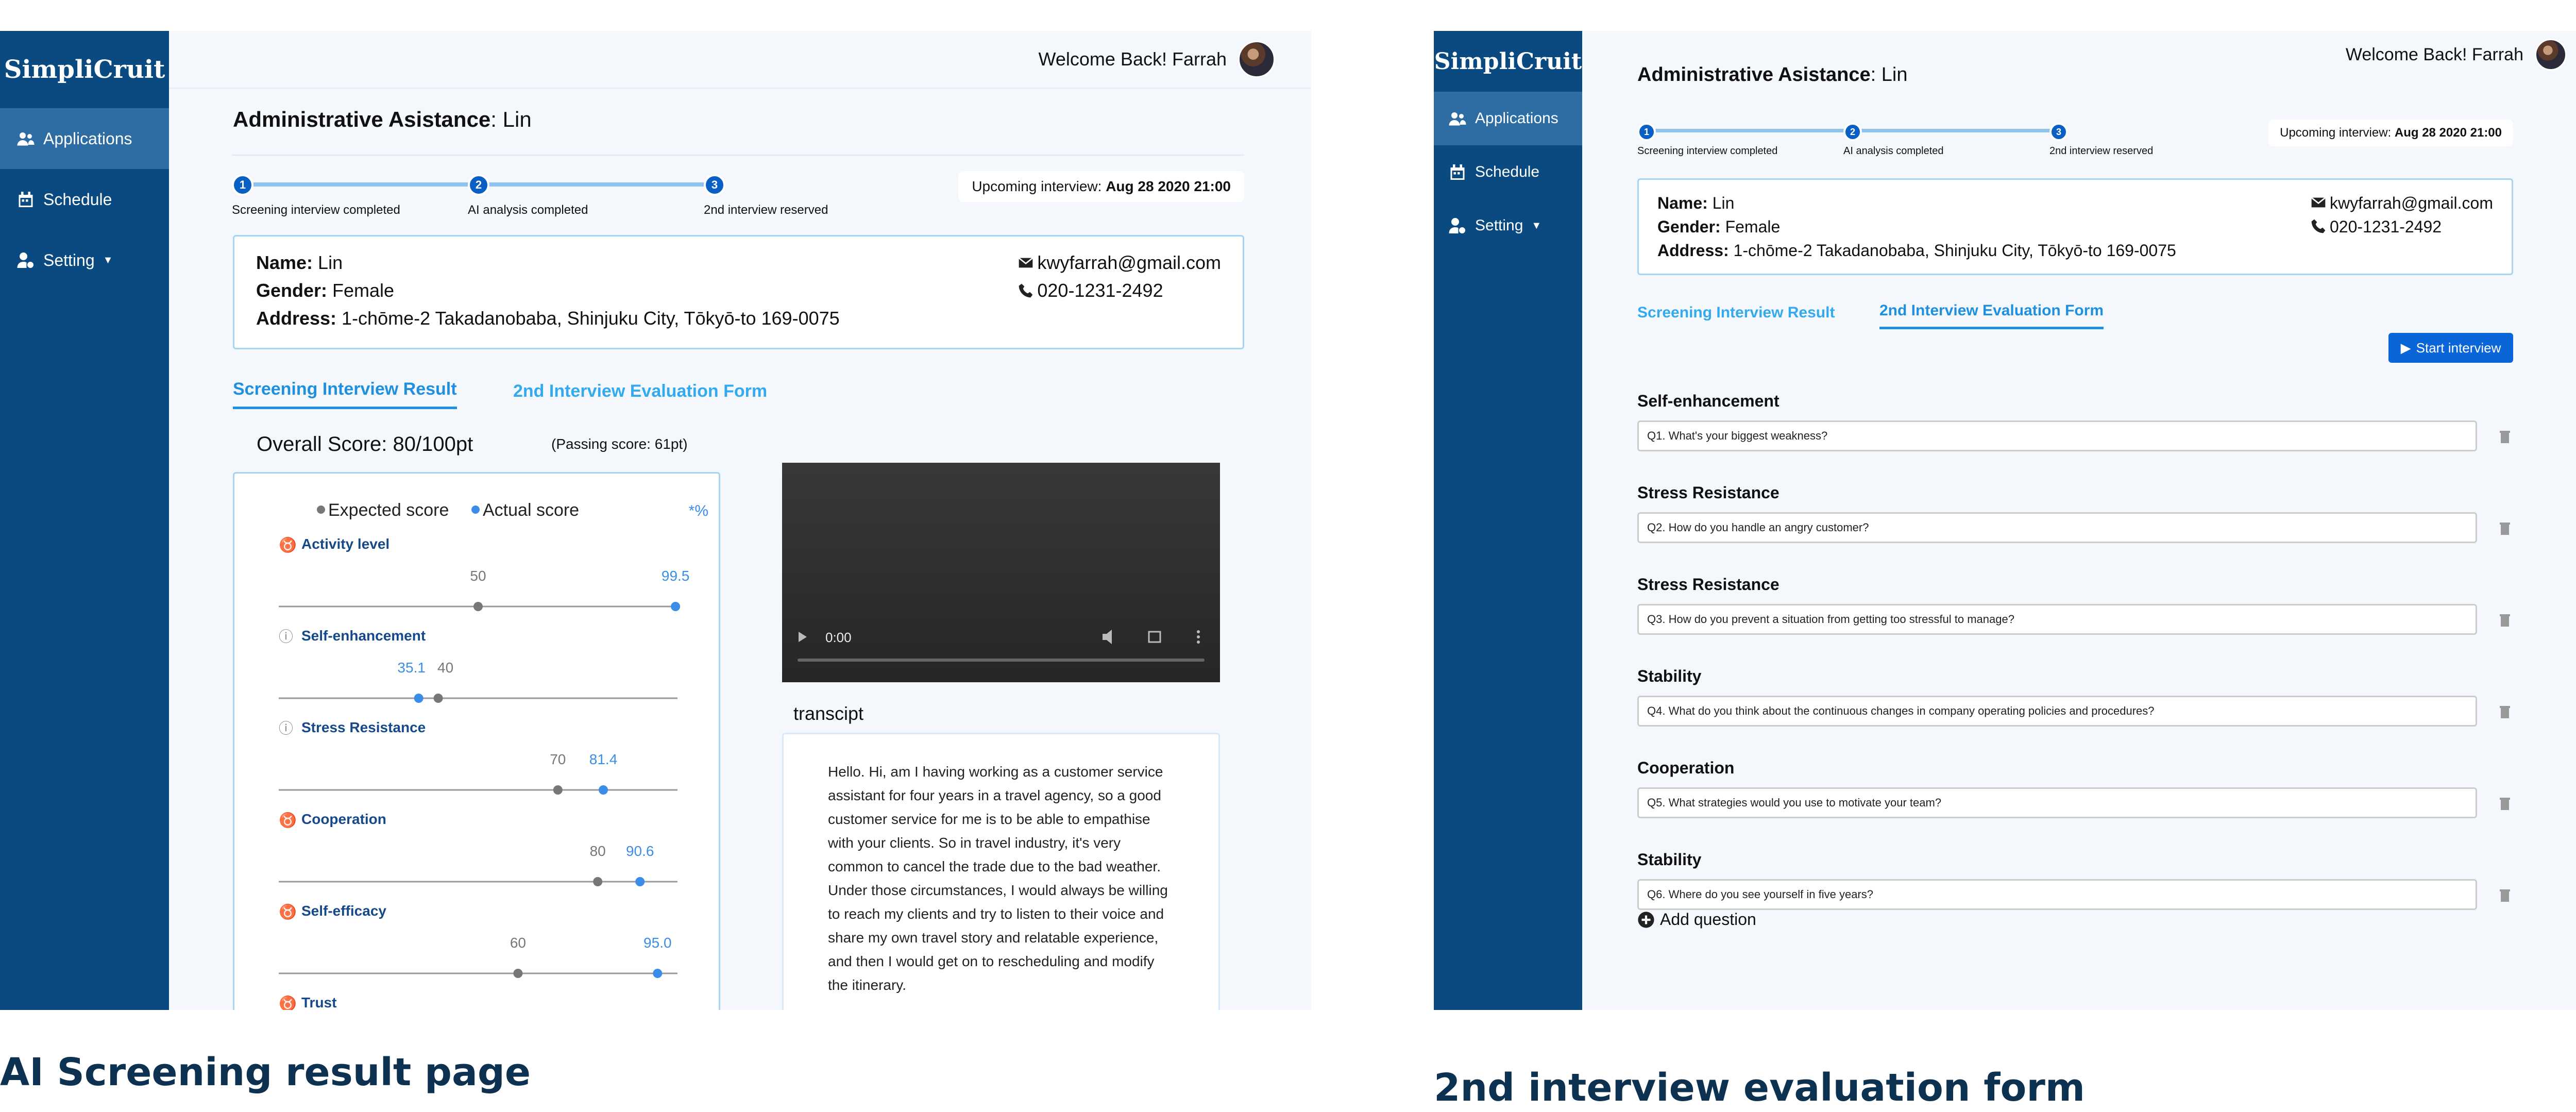 The height and width of the screenshot is (1112, 2576). I want to click on caption-right: 2nd interview evaluation form, so click(1759, 1088).